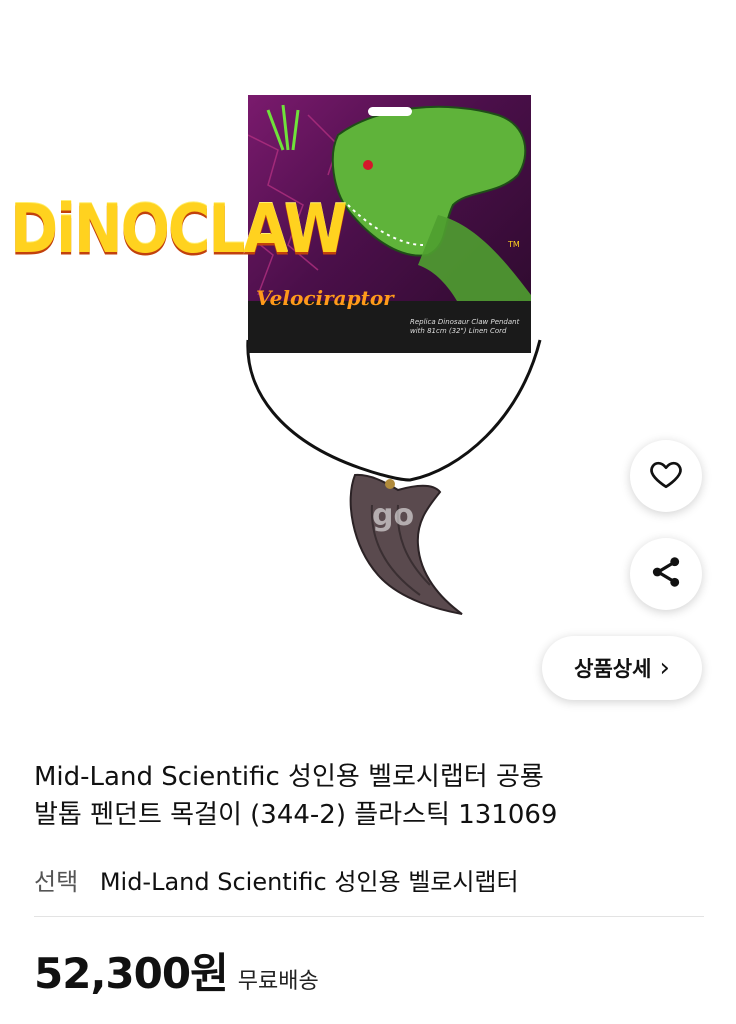 The width and height of the screenshot is (736, 1024). I want to click on share-icon, so click(666, 574).